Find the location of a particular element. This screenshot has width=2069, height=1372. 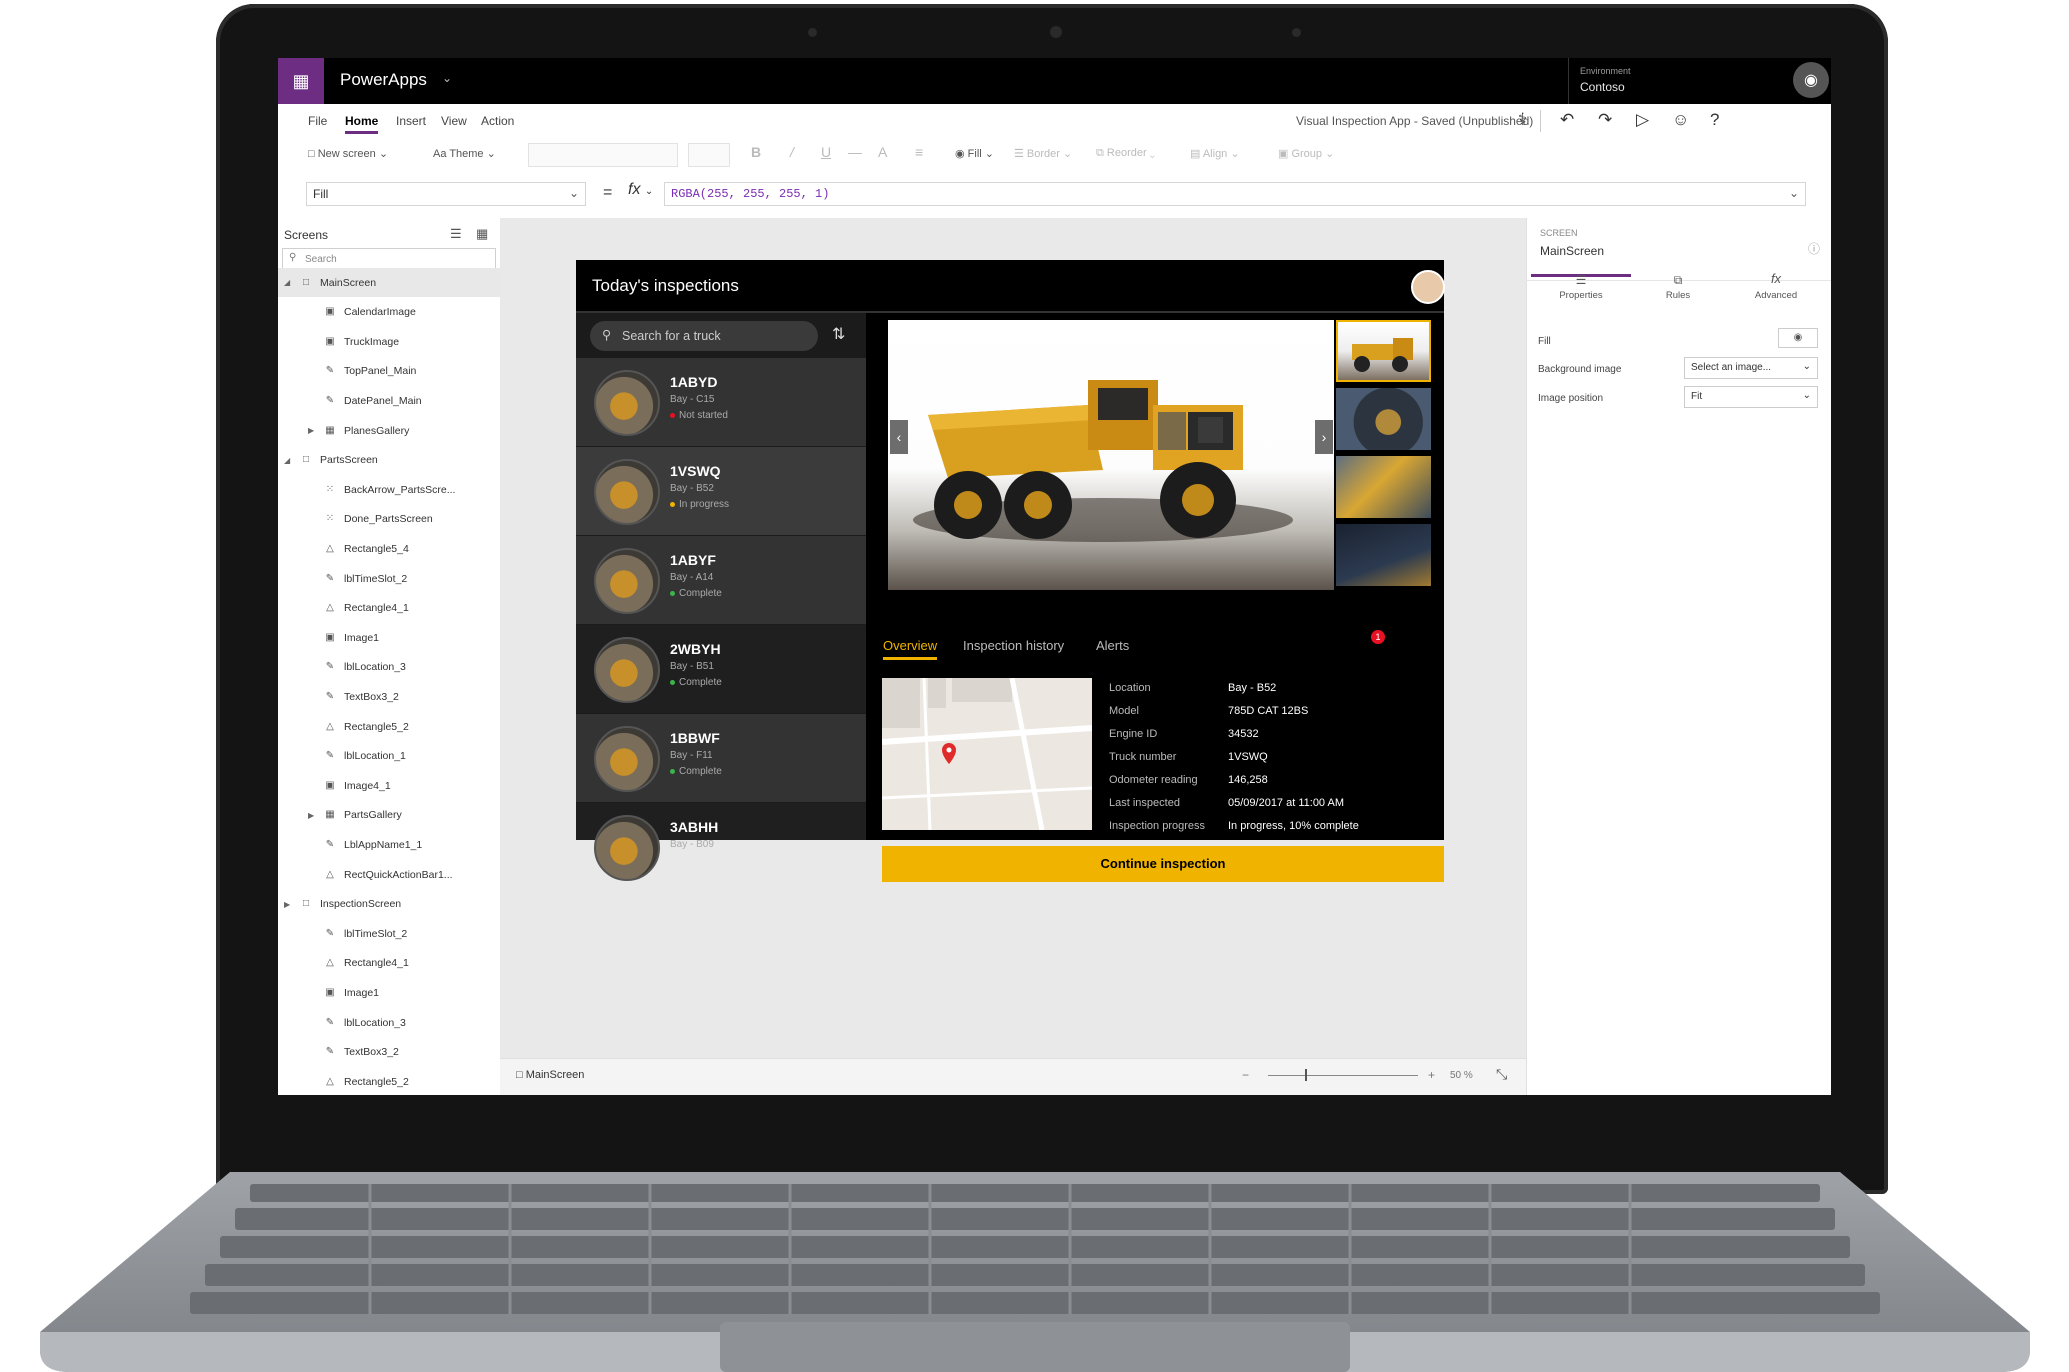

tree-item: ▶ ▦ PartsGallery is located at coordinates (389, 815).